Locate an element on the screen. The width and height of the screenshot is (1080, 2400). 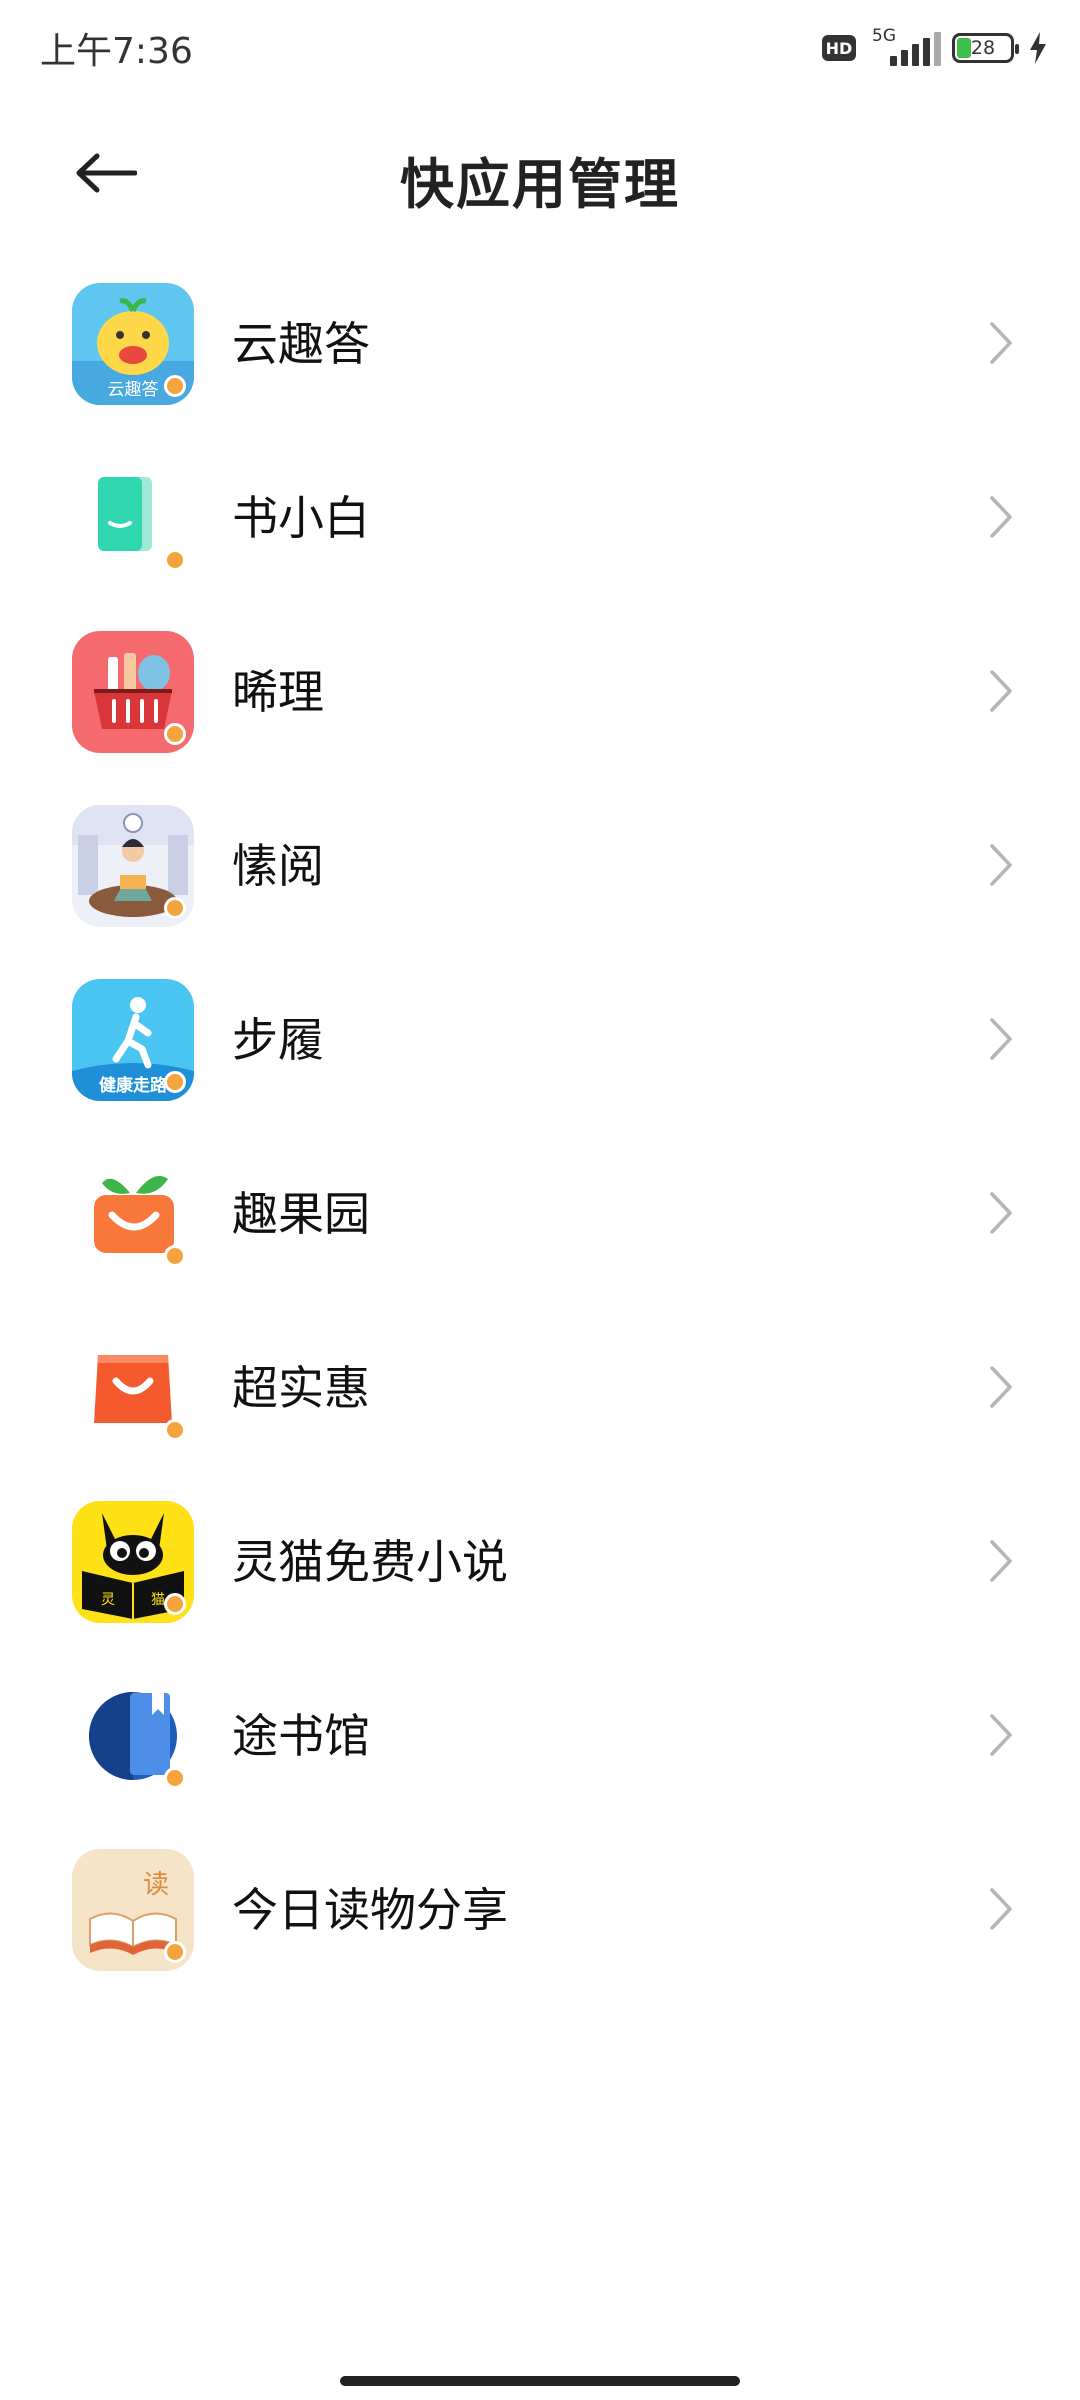
lingmao-icon-text-right: 猫 is located at coordinates (158, 1600).